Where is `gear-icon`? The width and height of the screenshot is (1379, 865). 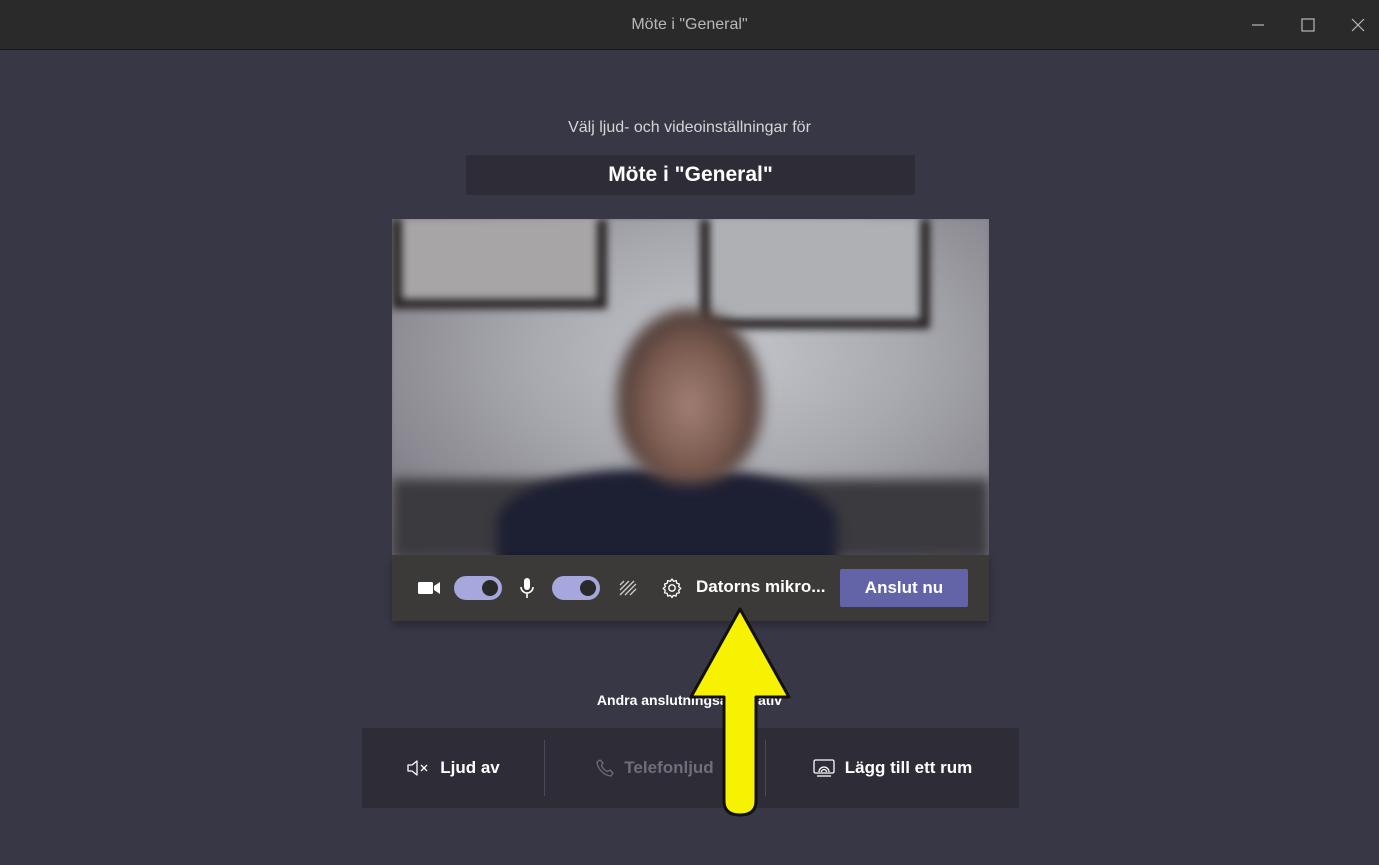
gear-icon is located at coordinates (672, 588).